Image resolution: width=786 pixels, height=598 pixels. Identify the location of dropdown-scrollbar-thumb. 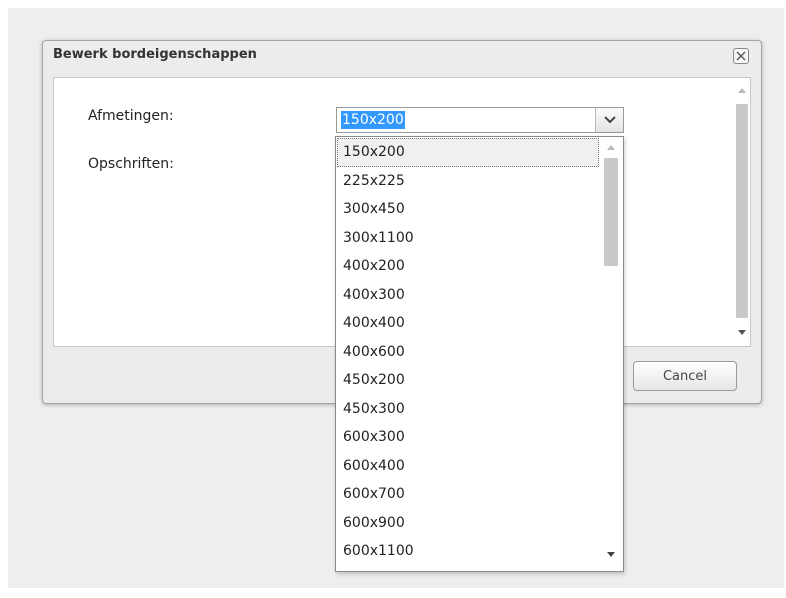
(611, 212).